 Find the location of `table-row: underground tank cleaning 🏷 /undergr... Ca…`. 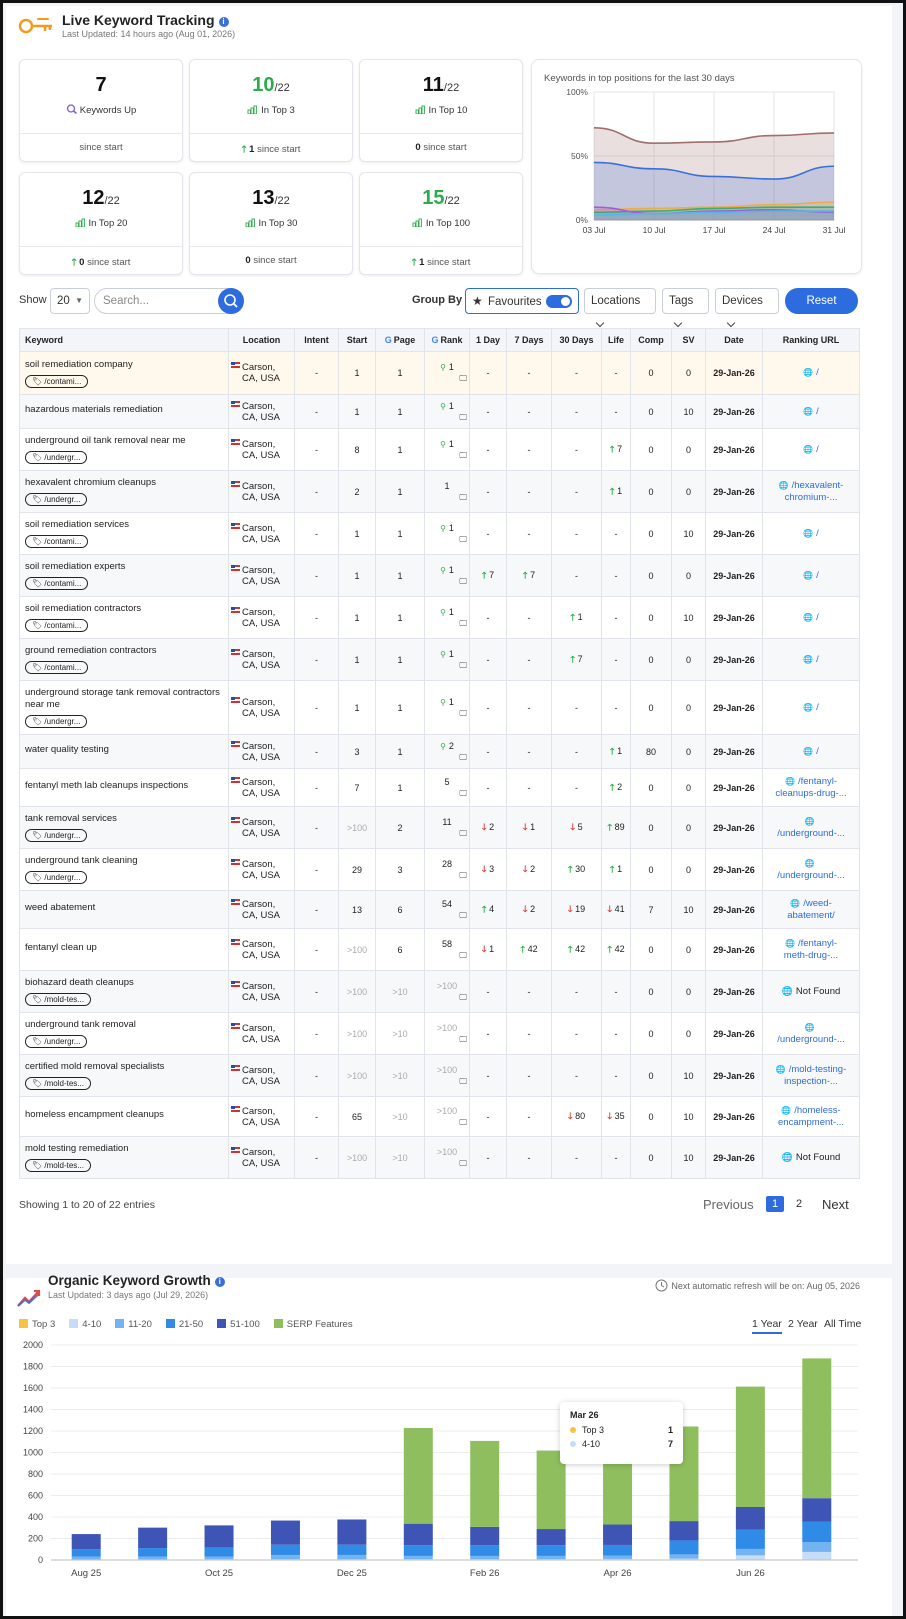

table-row: underground tank cleaning 🏷 /undergr... Ca… is located at coordinates (439, 869).